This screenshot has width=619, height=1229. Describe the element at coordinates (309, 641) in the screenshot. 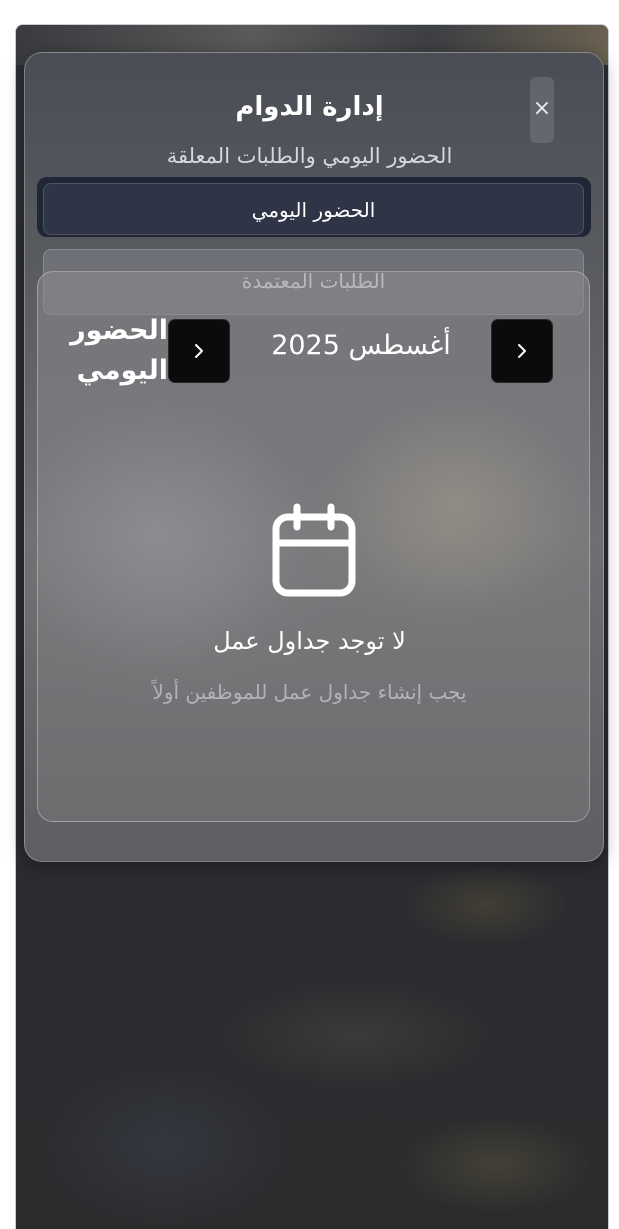

I see `empty-state-title: لا توجد جداول عمل` at that location.